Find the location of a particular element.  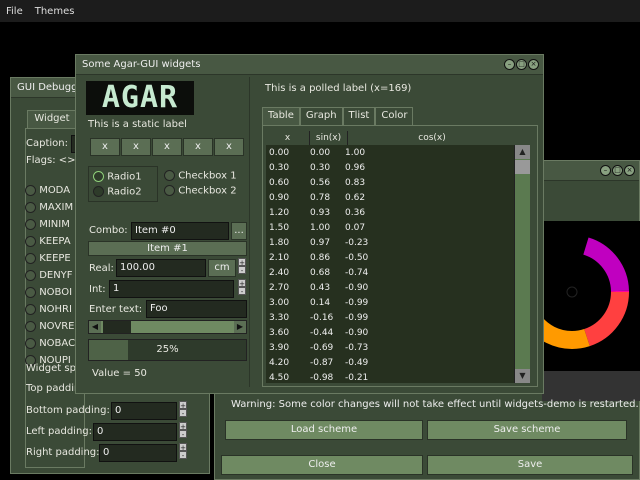

item1-button: Item #1 is located at coordinates (167, 248).